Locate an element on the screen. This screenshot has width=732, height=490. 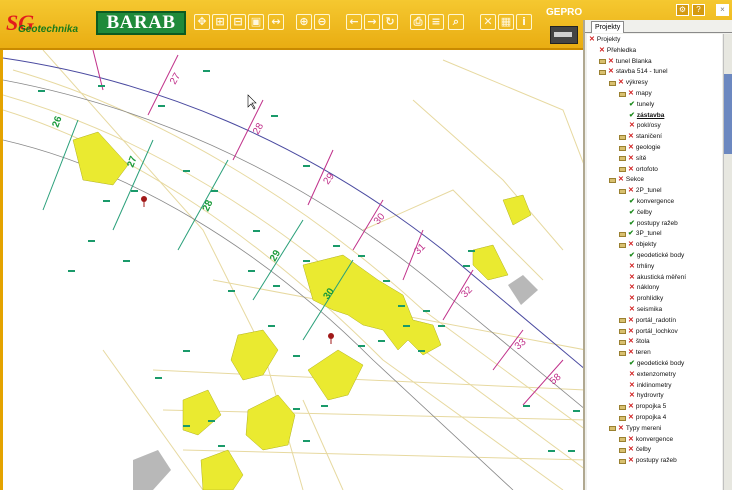
tree-item: ✕ 2P_tunel is located at coordinates (640, 191).